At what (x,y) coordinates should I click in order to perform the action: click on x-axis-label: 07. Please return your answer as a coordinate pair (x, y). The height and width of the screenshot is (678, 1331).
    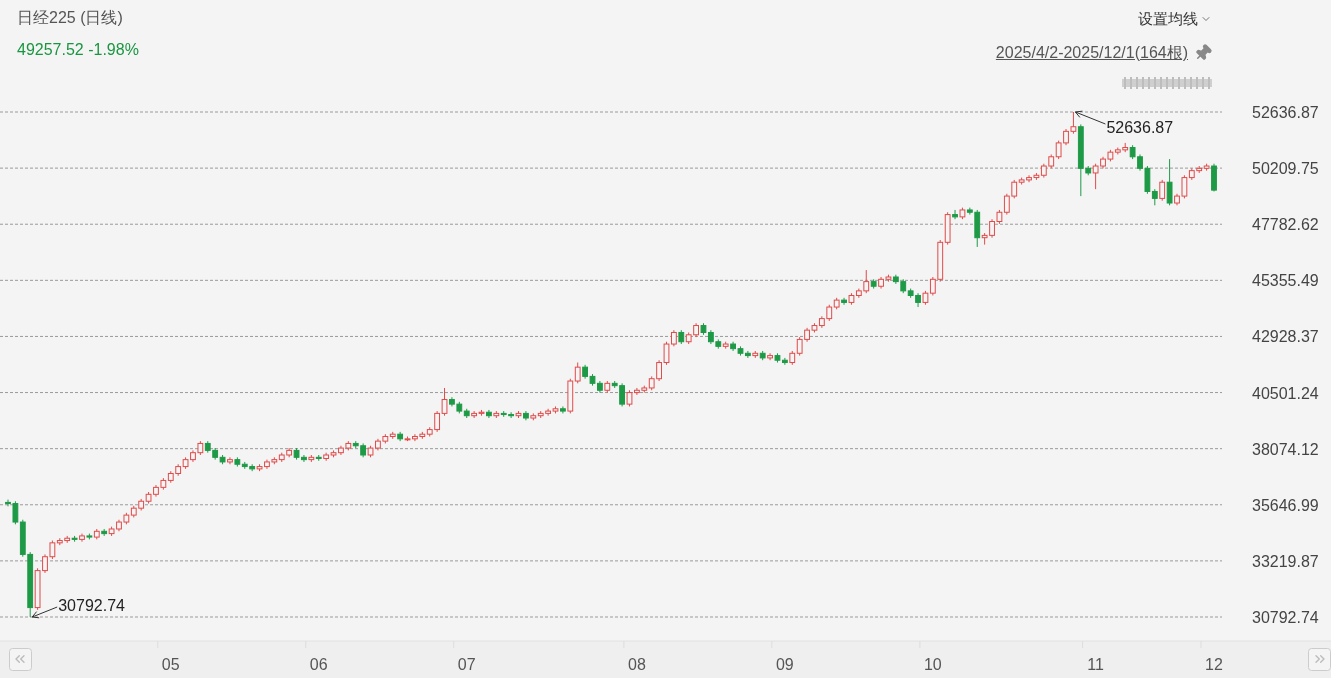
    Looking at the image, I should click on (466, 664).